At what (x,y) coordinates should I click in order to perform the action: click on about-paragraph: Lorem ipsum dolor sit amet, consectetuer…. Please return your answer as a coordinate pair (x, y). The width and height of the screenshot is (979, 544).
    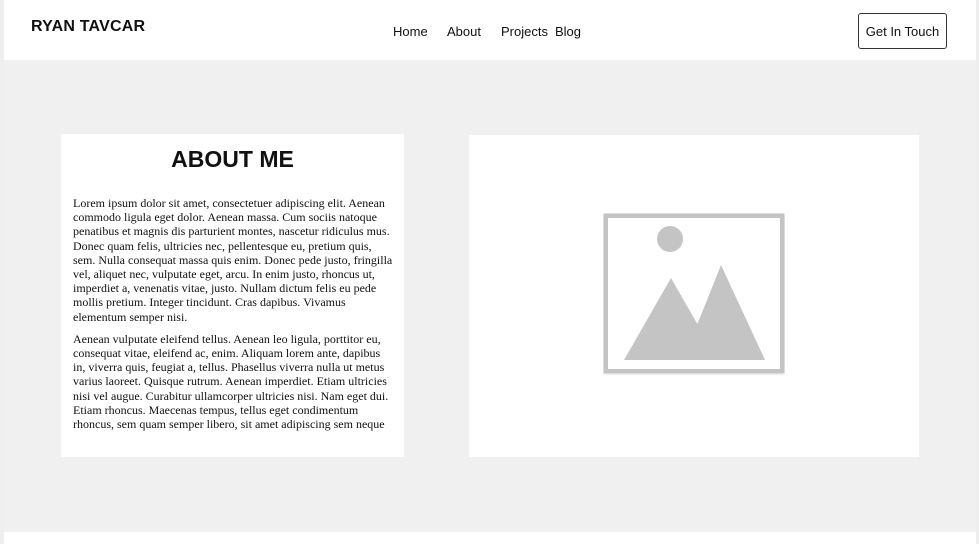
    Looking at the image, I should click on (233, 260).